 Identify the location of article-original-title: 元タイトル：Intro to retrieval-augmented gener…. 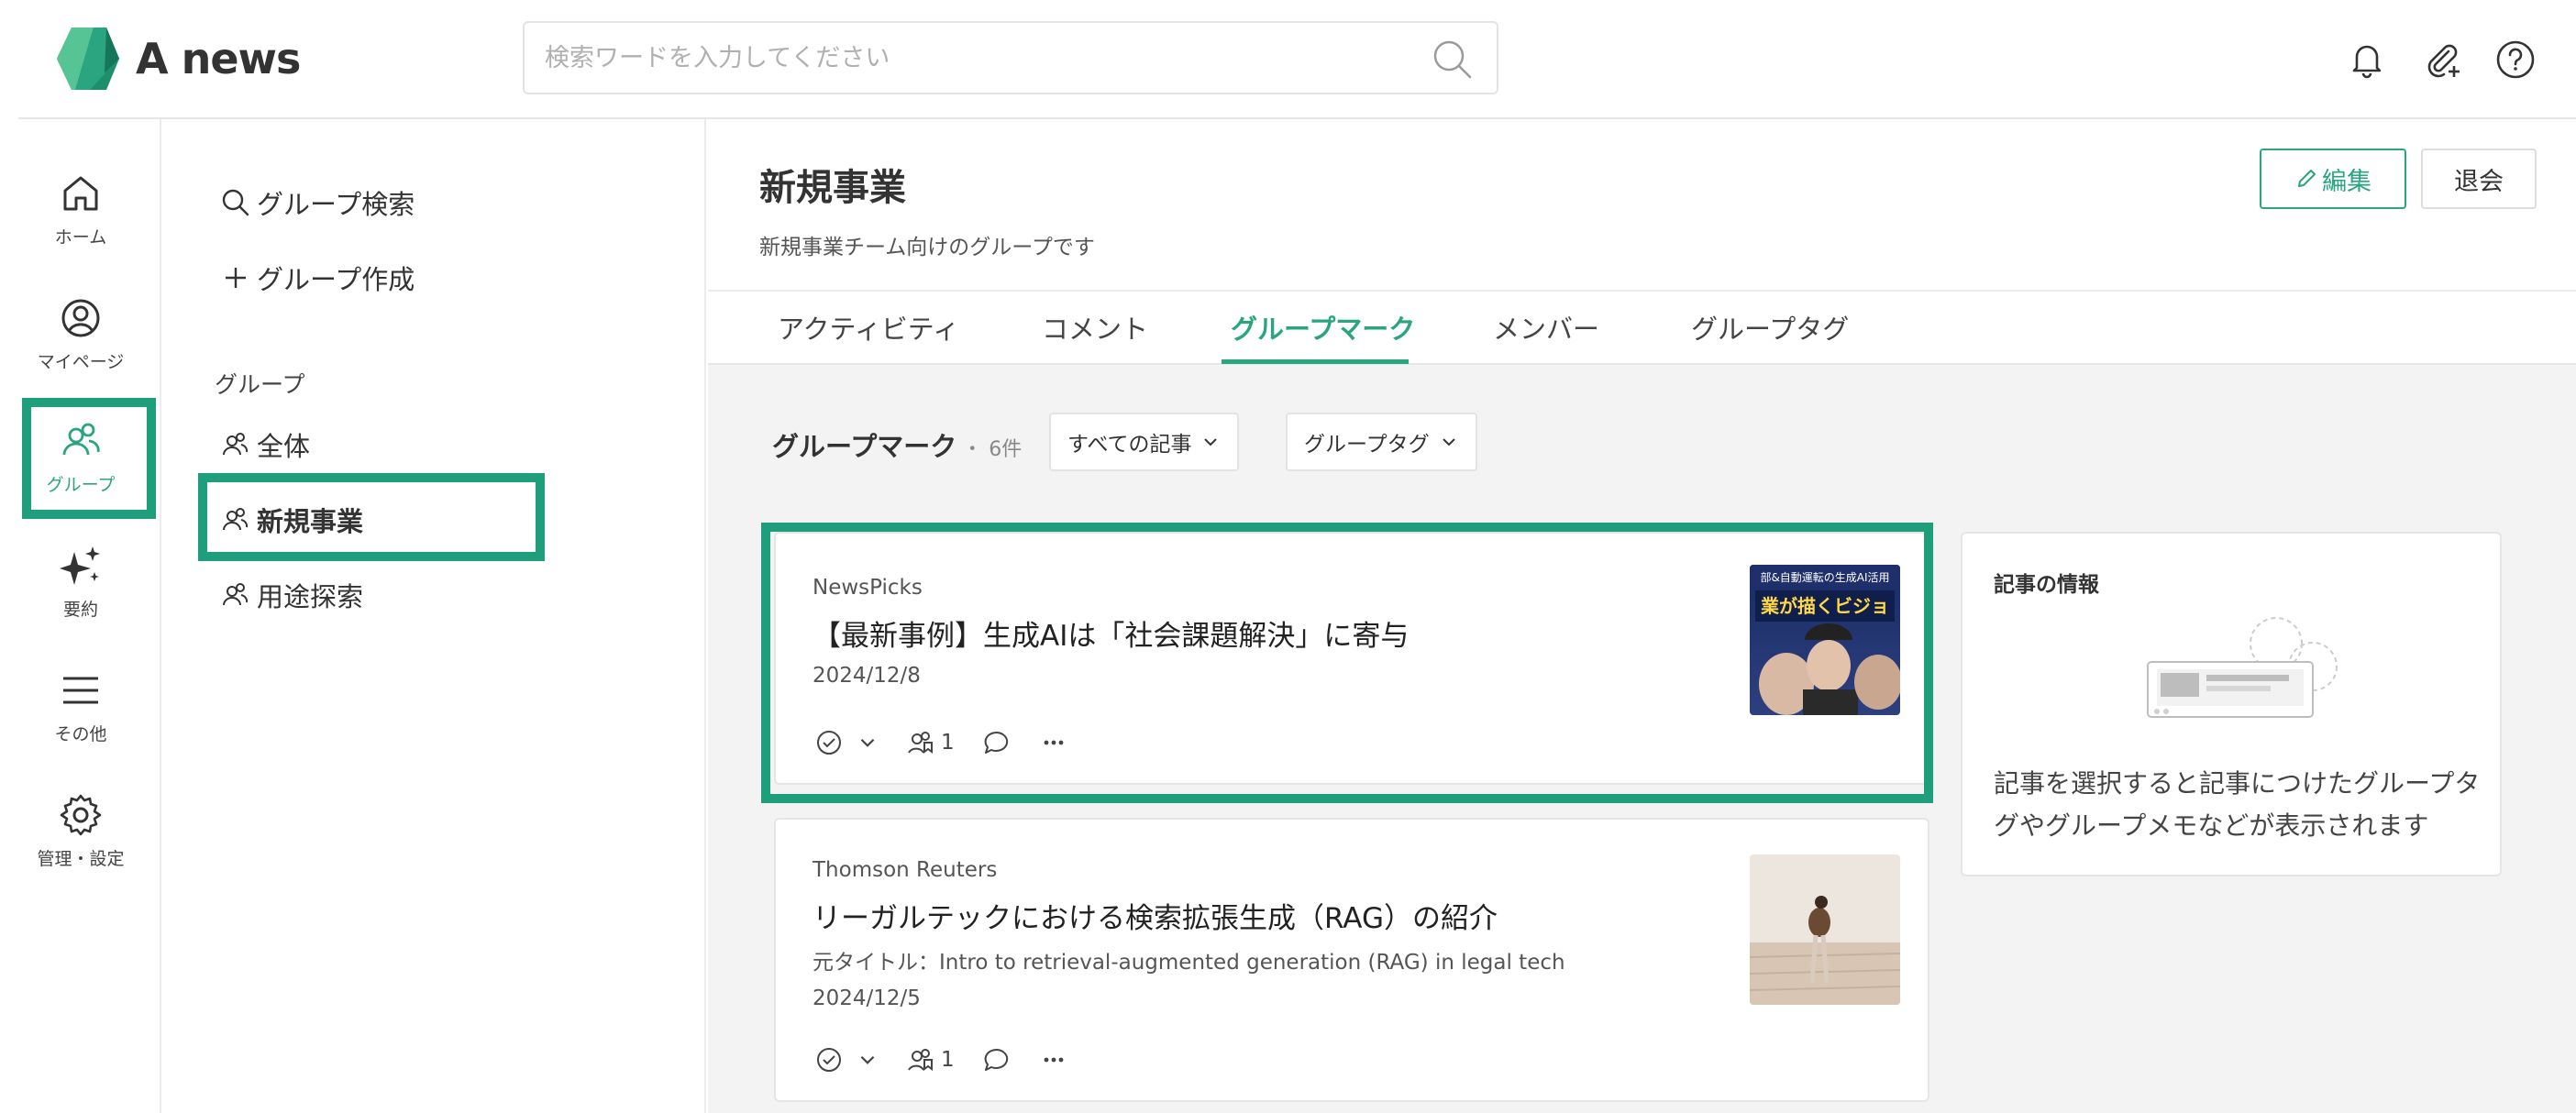
(1189, 963).